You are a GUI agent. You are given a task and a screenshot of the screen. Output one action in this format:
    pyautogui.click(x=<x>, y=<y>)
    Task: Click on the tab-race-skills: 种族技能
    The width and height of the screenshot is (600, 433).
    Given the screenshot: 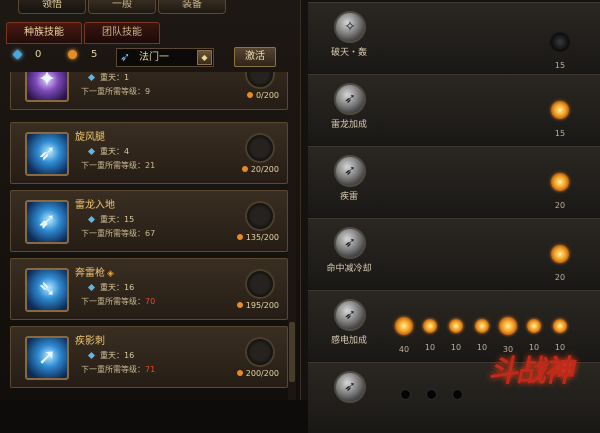 What is the action you would take?
    pyautogui.click(x=44, y=33)
    